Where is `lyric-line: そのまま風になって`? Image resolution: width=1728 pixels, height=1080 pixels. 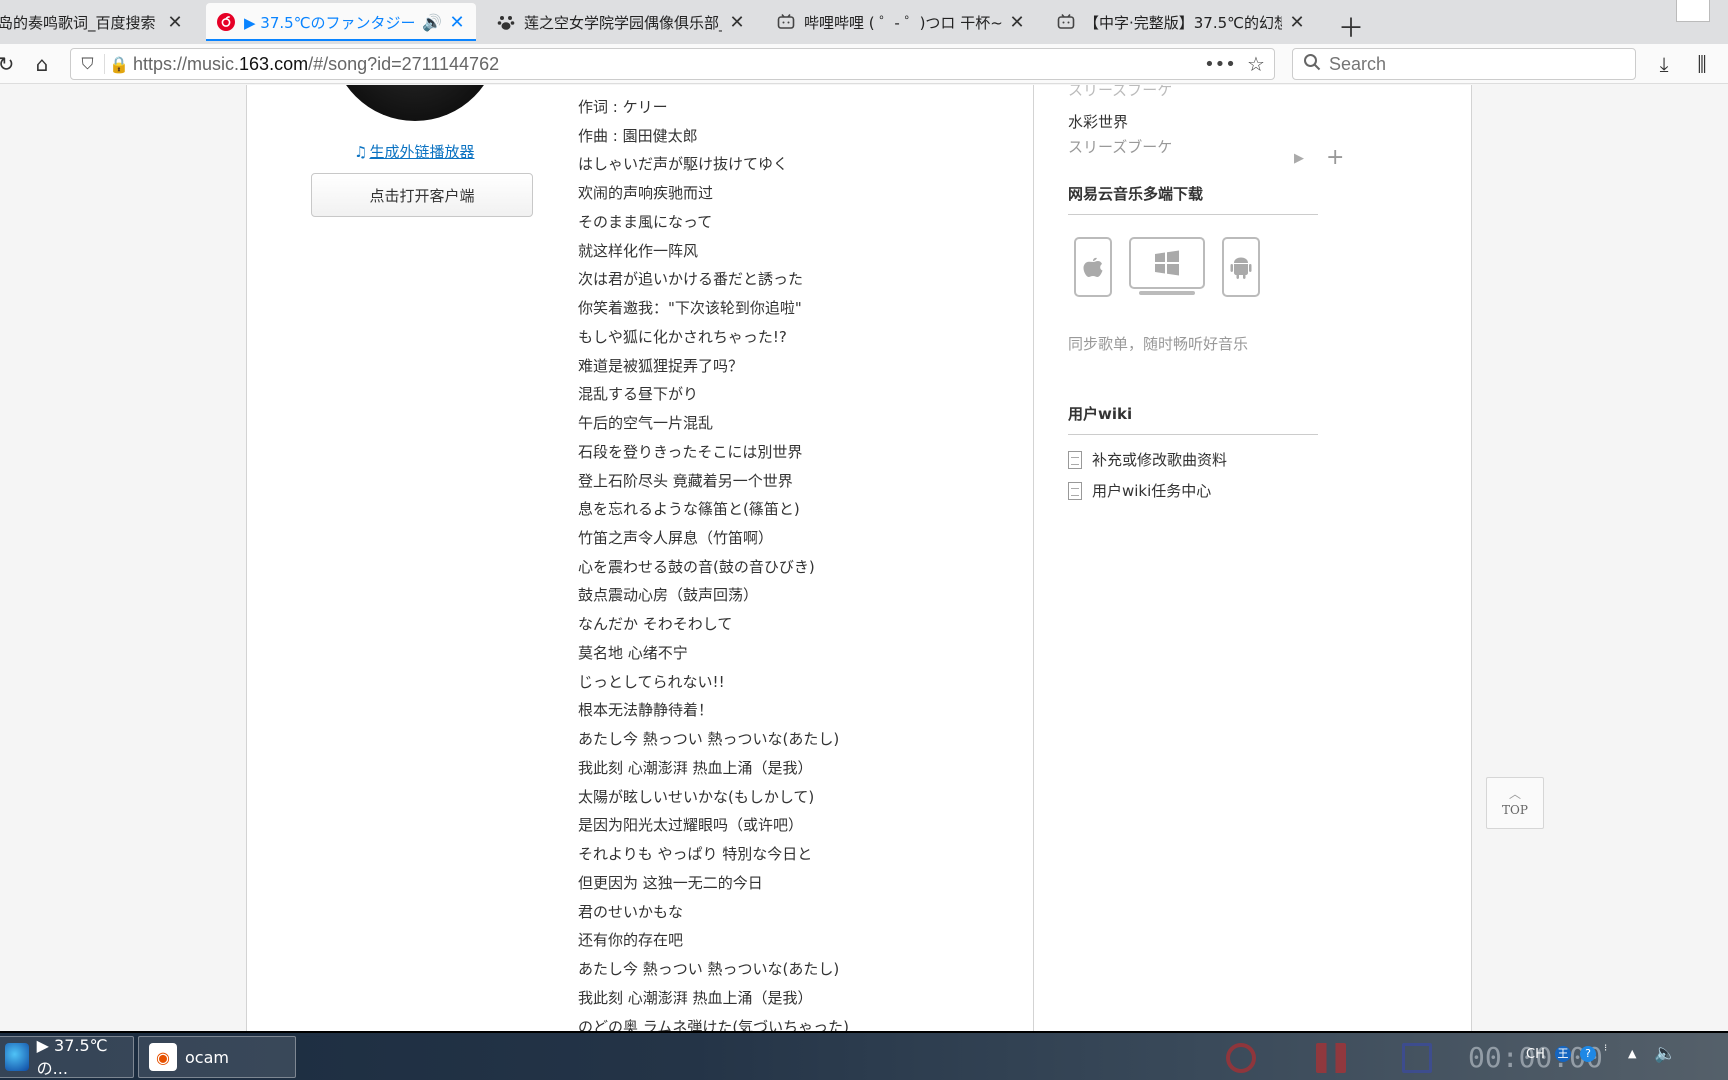 lyric-line: そのまま風になって is located at coordinates (645, 221).